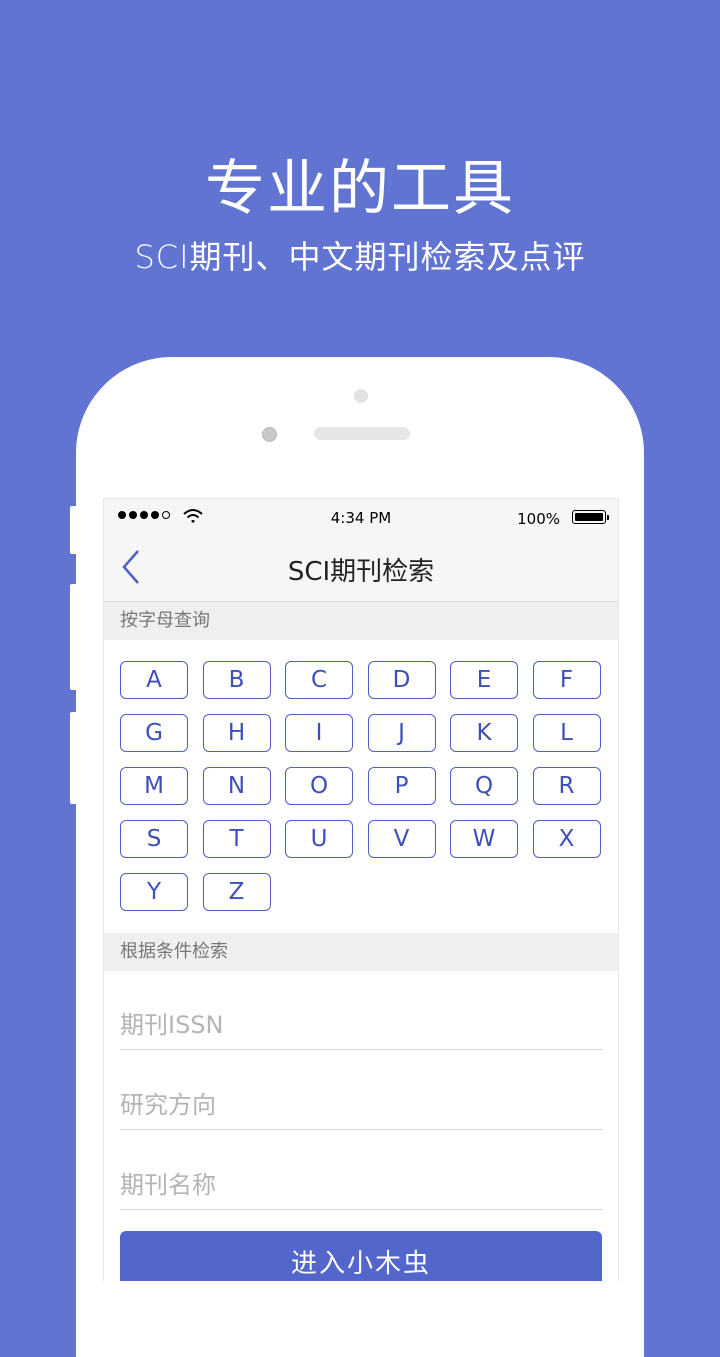 This screenshot has width=720, height=1357. I want to click on nav-bar: SCI期刊检索, so click(361, 568).